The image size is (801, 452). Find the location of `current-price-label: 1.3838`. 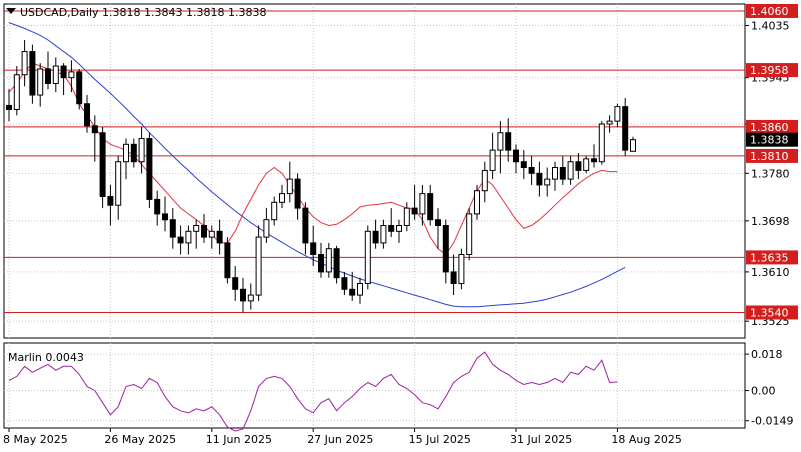

current-price-label: 1.3838 is located at coordinates (769, 140).